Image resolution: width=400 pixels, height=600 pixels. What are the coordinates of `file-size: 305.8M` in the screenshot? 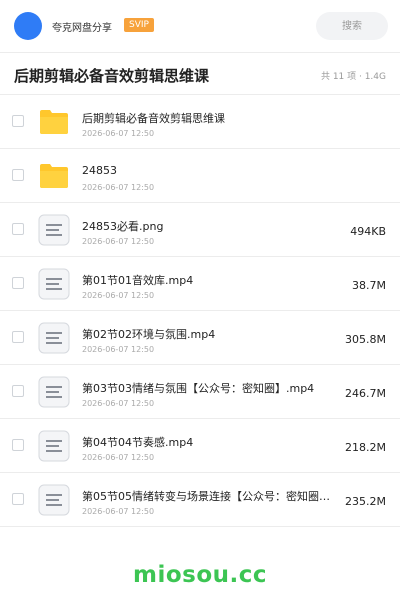 It's located at (365, 339).